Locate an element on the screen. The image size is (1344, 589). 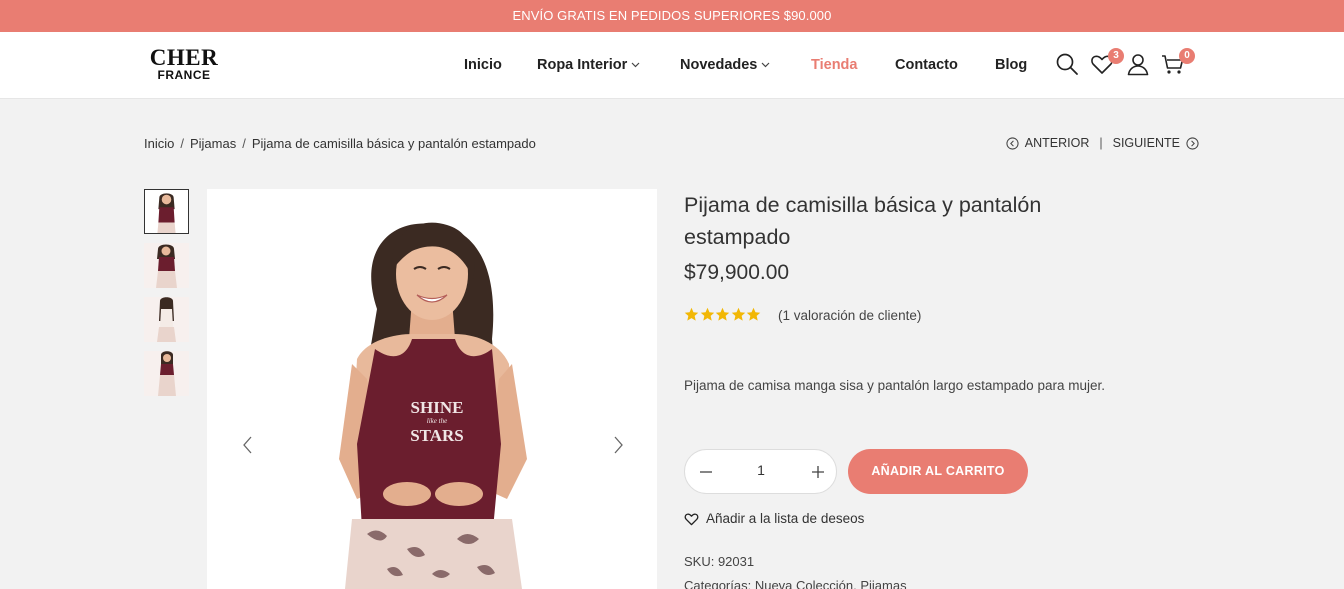
wishlist-count-badge: 3 is located at coordinates (1116, 56).